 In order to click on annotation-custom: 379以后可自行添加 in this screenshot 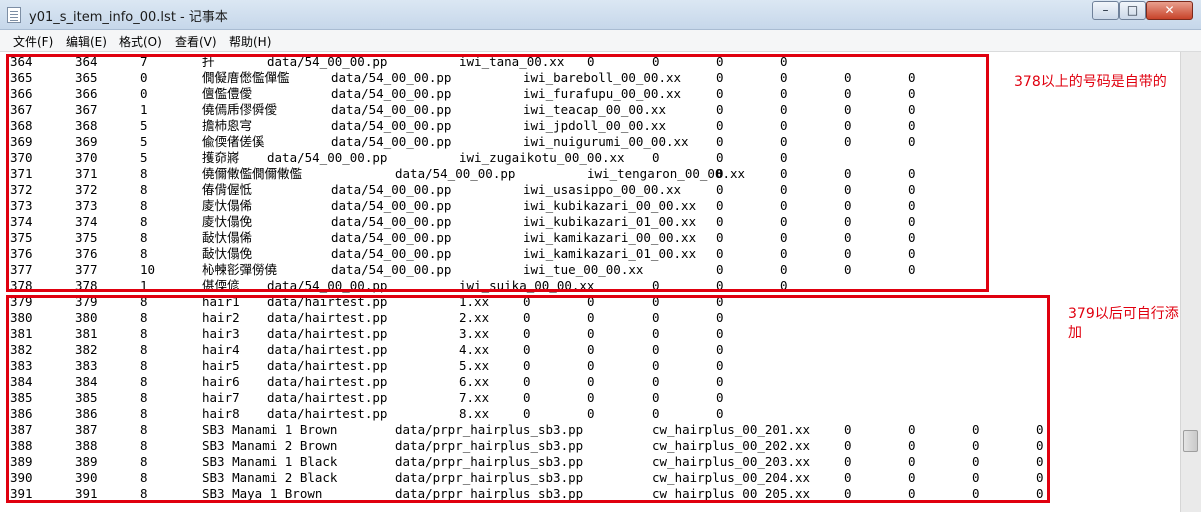, I will do `click(1123, 323)`.